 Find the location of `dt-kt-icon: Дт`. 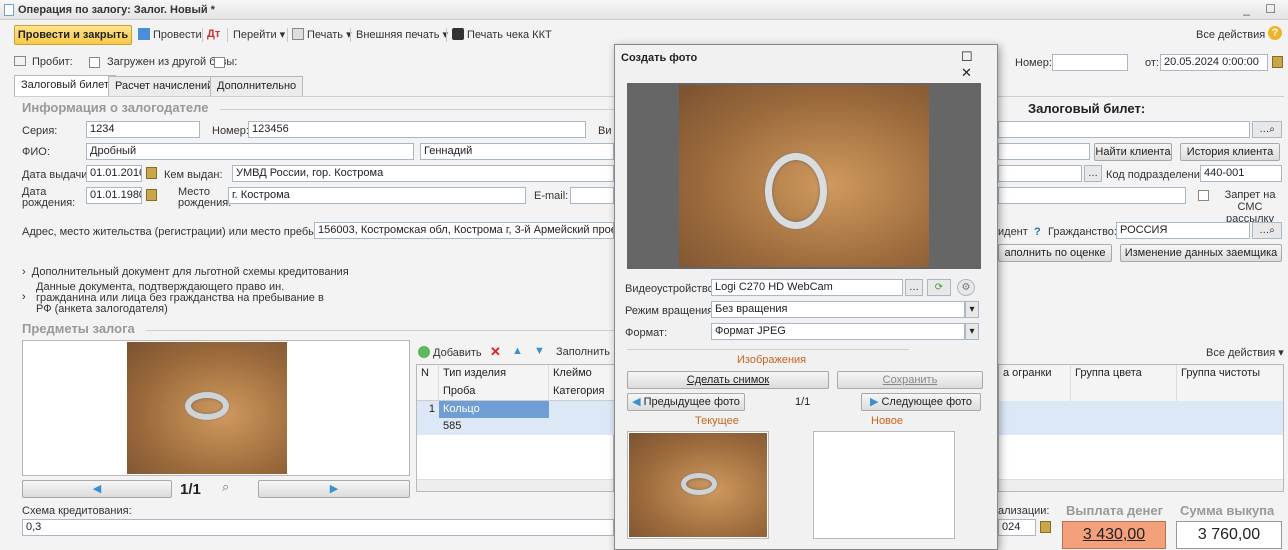

dt-kt-icon: Дт is located at coordinates (213, 34).